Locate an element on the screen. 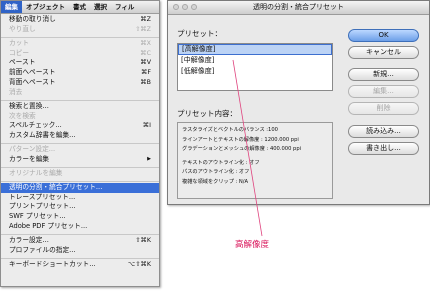 The height and width of the screenshot is (291, 430). callout-leader is located at coordinates (247, 148).